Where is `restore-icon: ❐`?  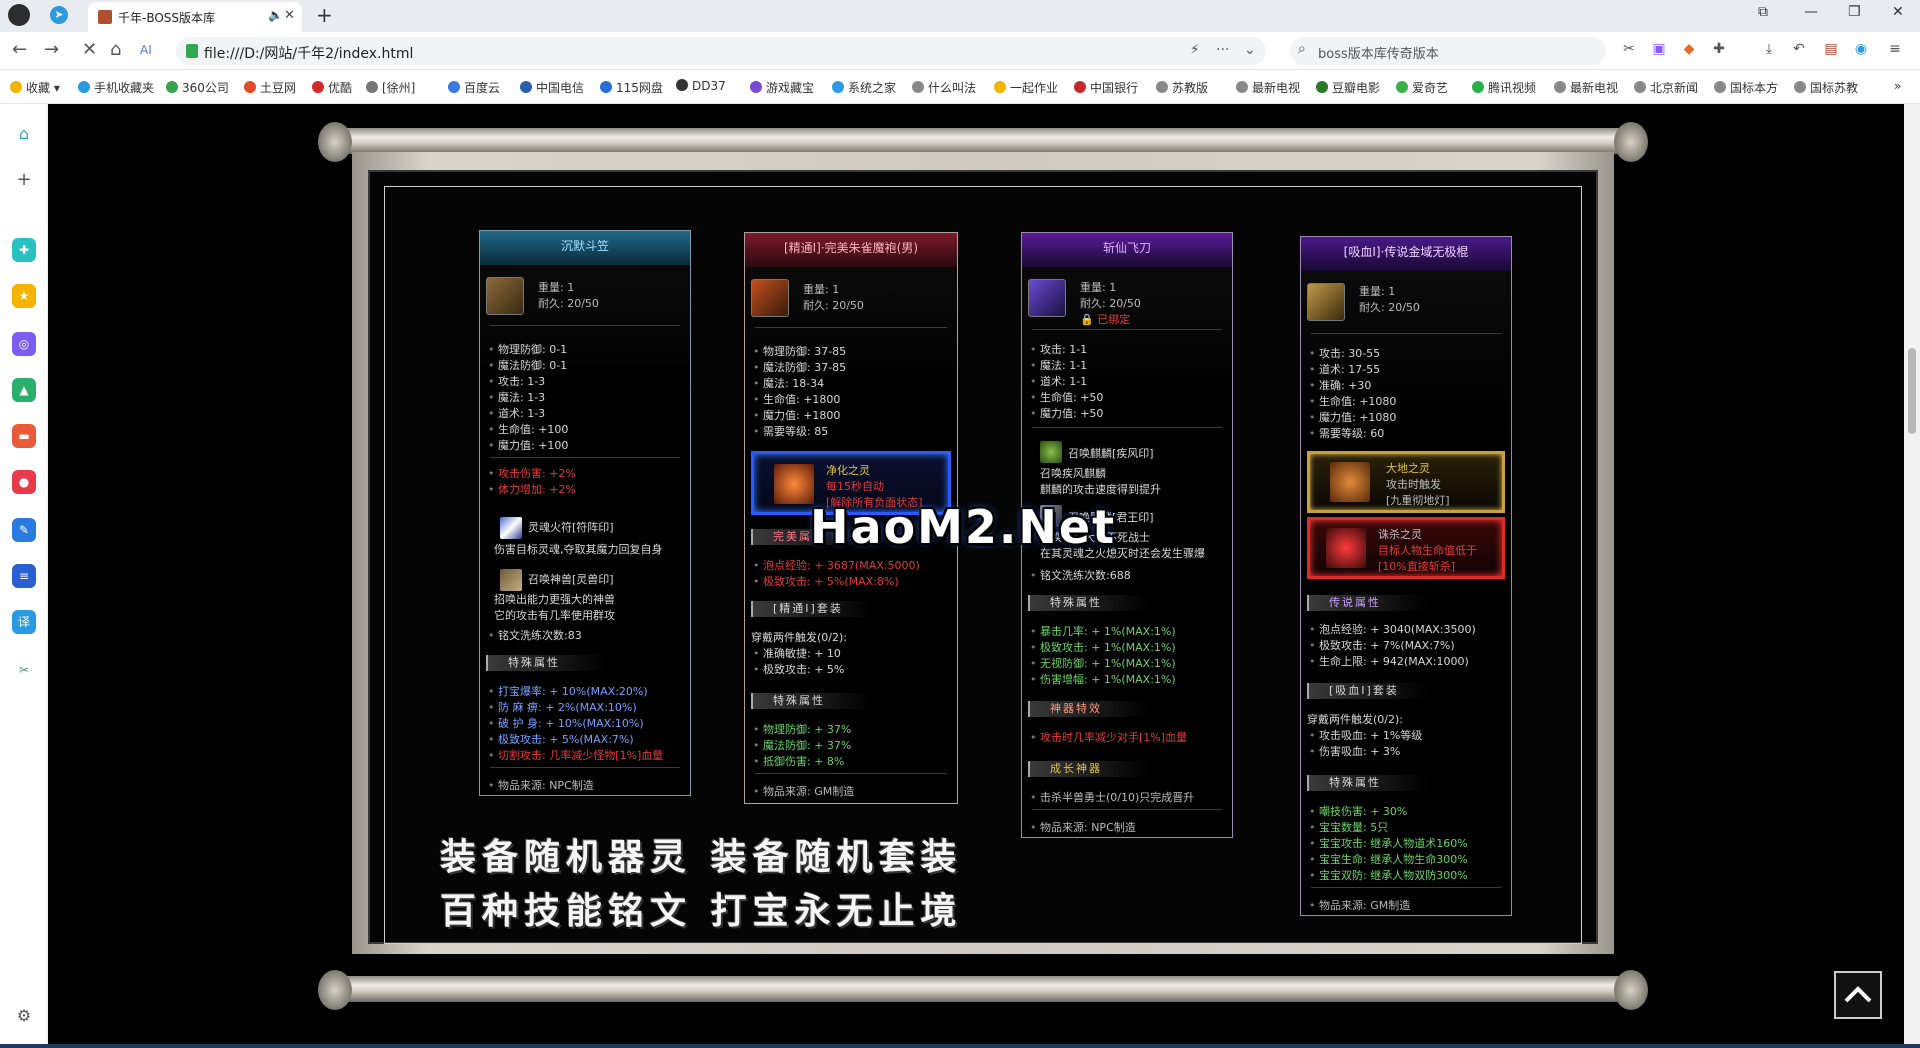
restore-icon: ❐ is located at coordinates (1854, 12).